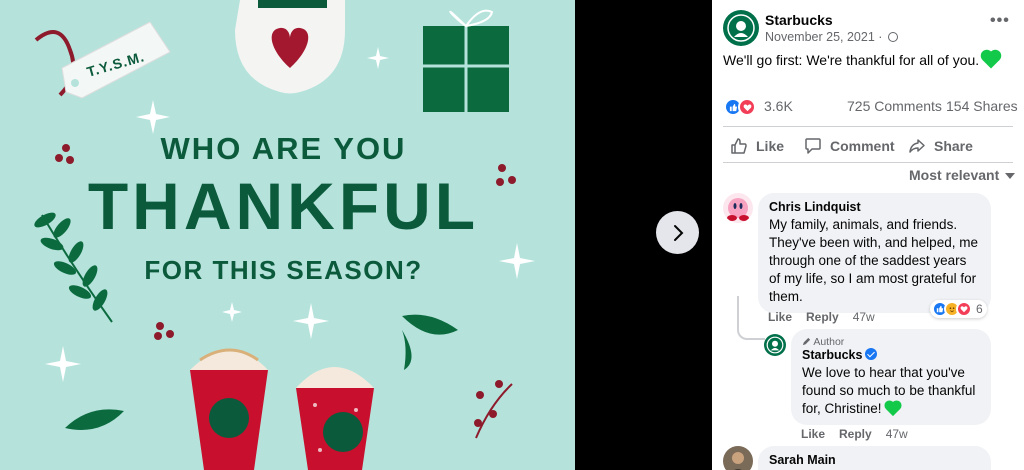  I want to click on author-badge: Author, so click(891, 342).